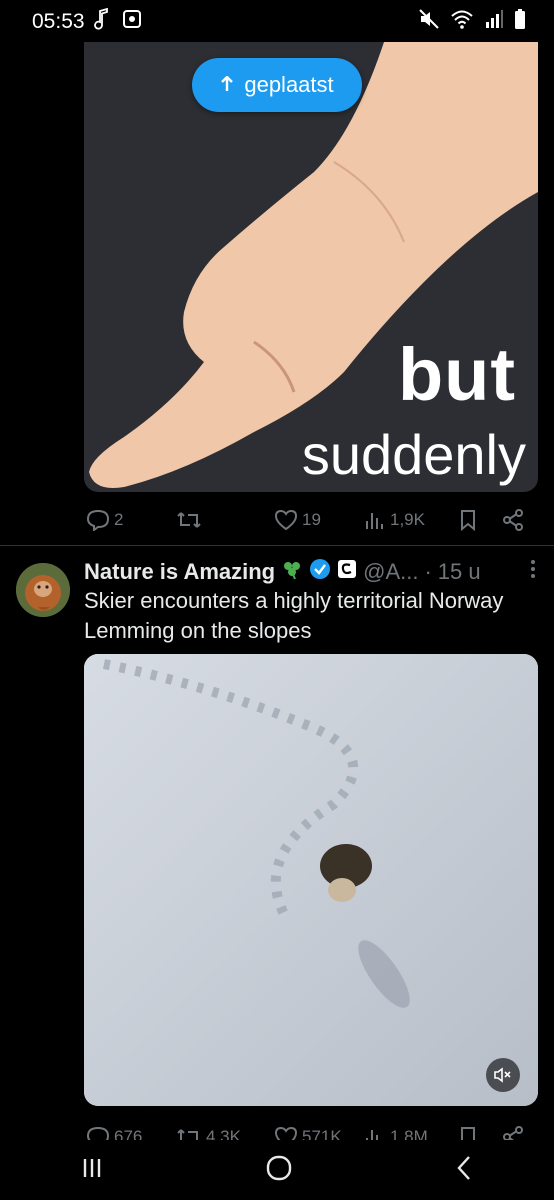 The width and height of the screenshot is (554, 1200). Describe the element at coordinates (119, 519) in the screenshot. I see `reply-count: 2` at that location.